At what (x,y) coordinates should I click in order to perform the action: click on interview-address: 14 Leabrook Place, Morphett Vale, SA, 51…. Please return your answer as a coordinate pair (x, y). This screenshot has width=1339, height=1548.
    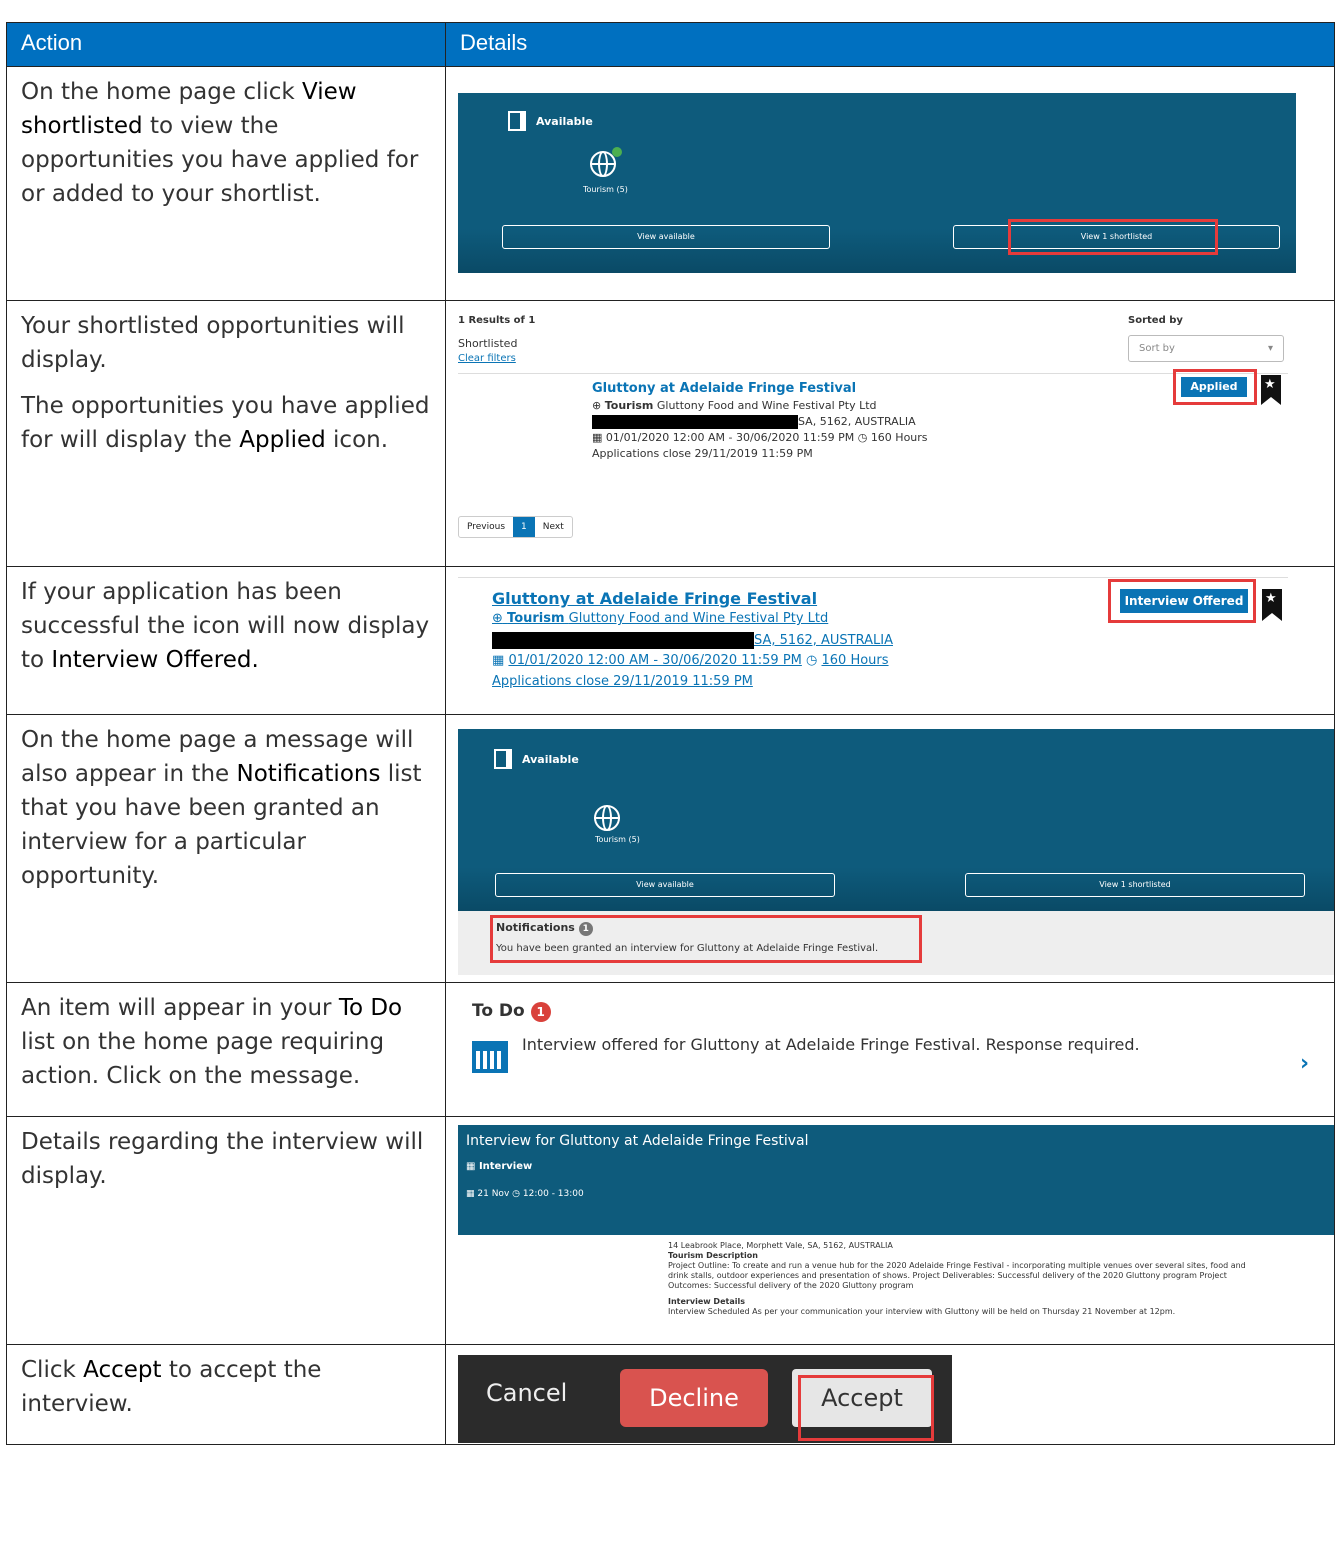
    Looking at the image, I should click on (780, 1245).